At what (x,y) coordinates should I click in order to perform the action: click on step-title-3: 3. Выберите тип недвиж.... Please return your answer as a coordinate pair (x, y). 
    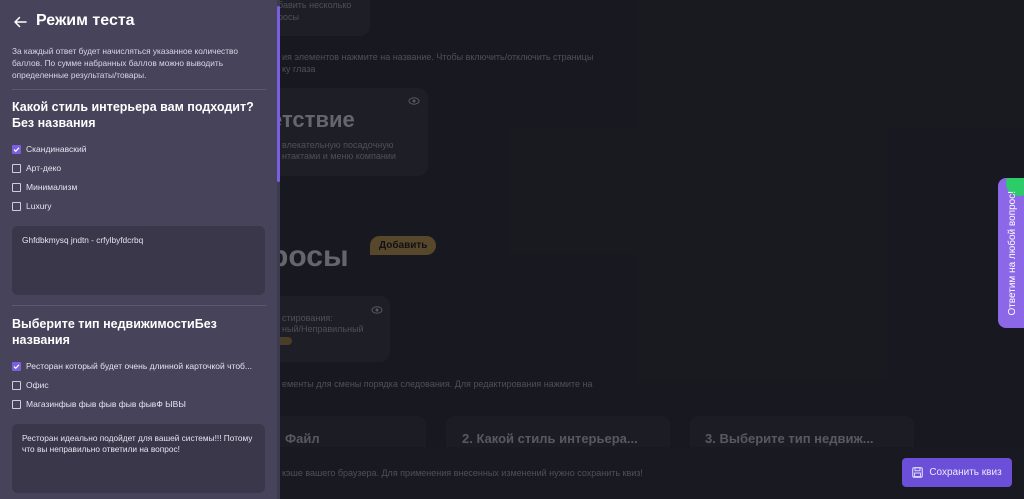
    Looking at the image, I should click on (789, 438).